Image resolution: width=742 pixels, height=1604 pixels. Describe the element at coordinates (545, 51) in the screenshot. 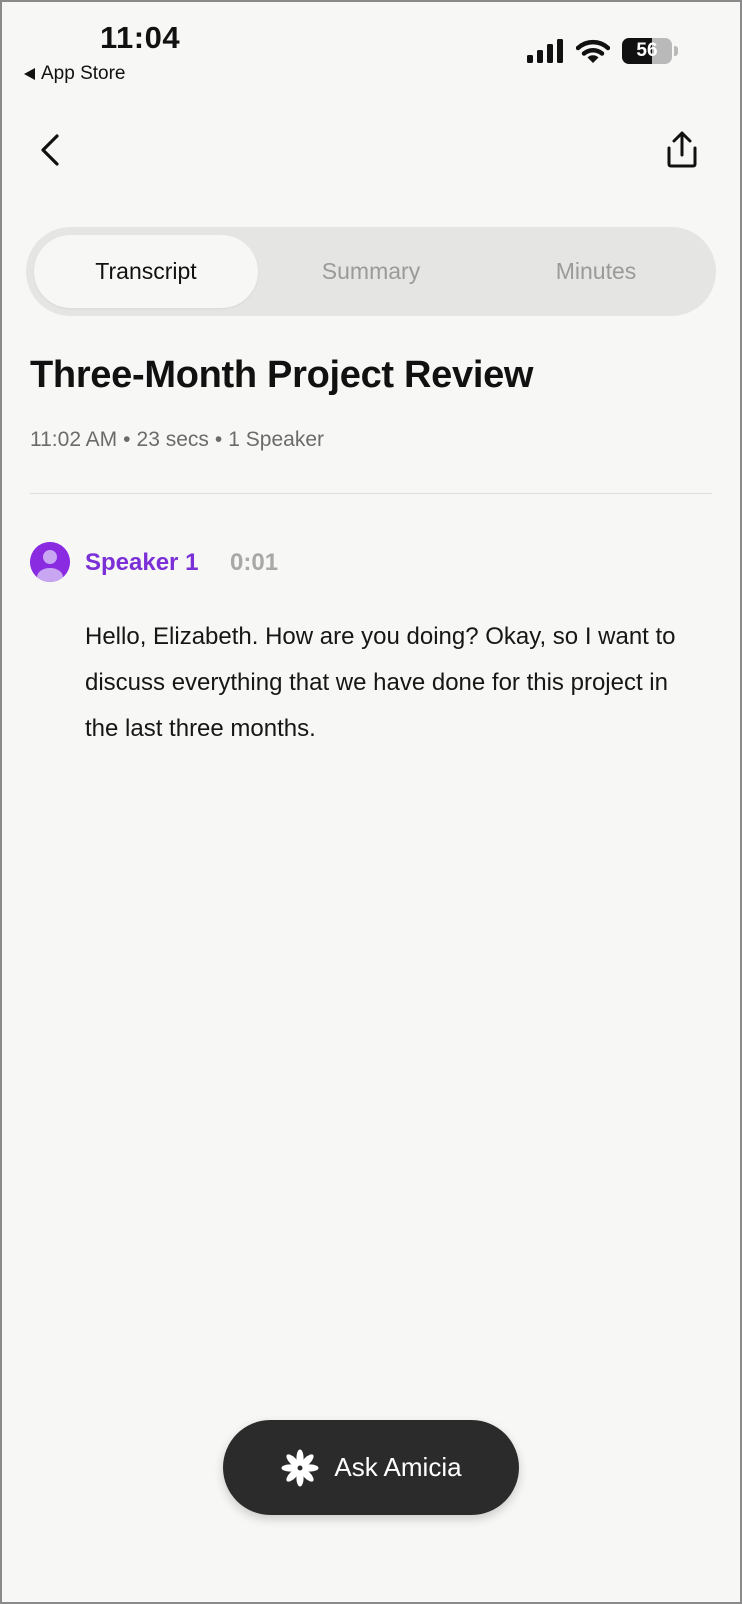

I see `cellular-signal-icon` at that location.